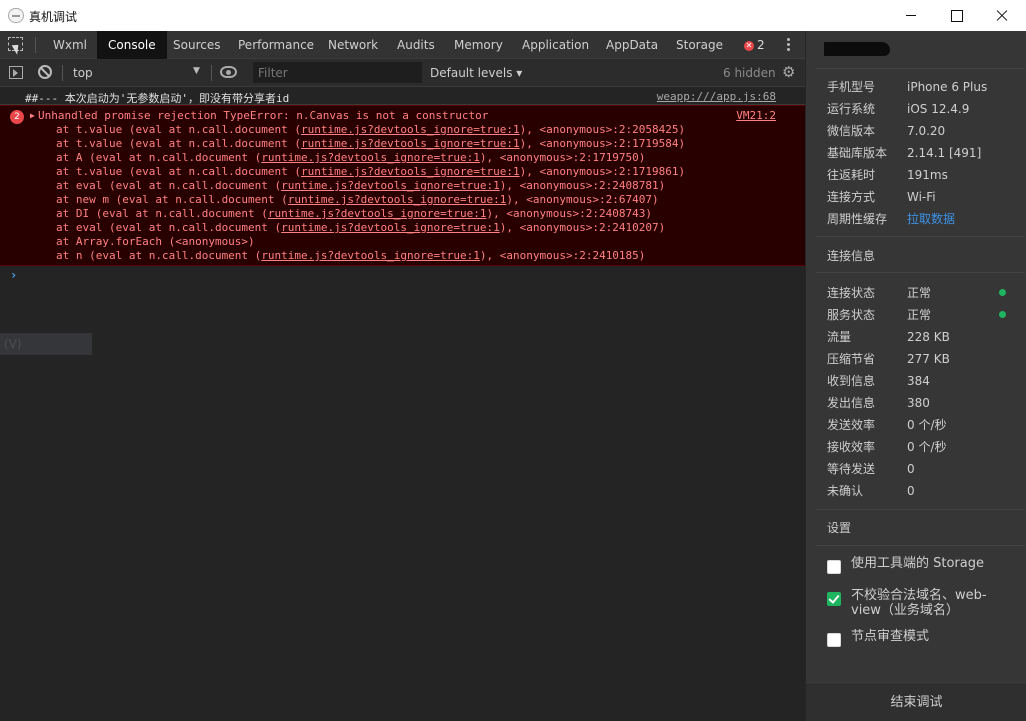 This screenshot has width=1026, height=721. I want to click on use-tool-storage-label: 使用工具端的 Storage, so click(917, 563).